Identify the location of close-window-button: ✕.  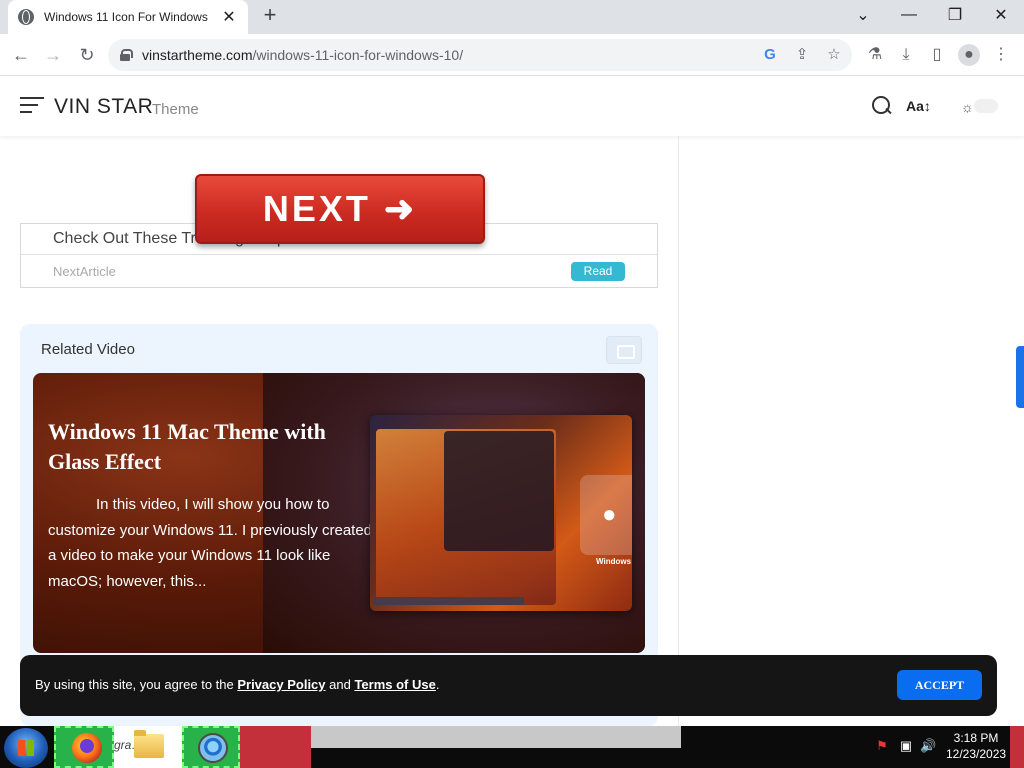
(1001, 15).